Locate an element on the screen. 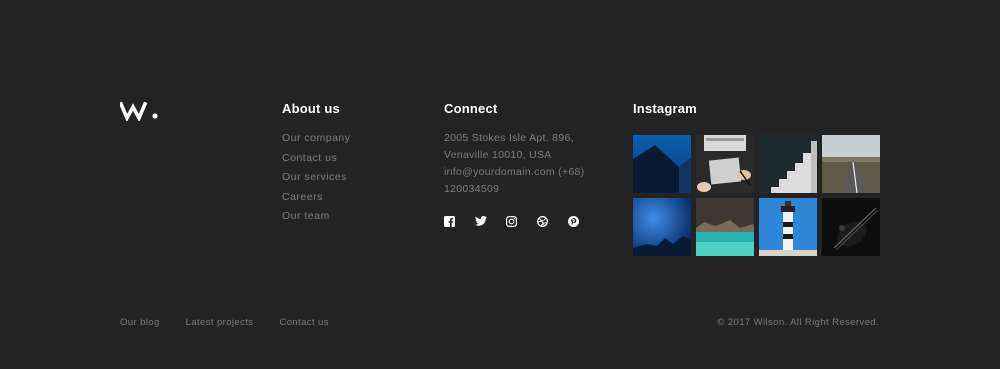  instagram-column: Instagram is located at coordinates (756, 178).